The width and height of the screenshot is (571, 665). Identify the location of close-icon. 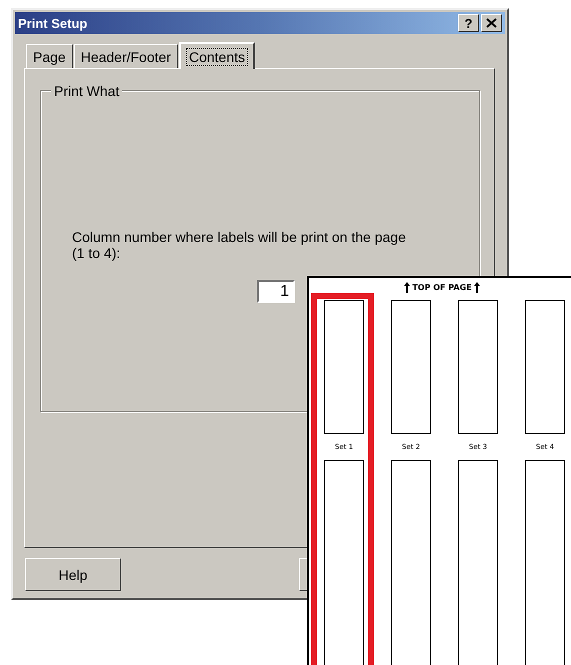
(491, 23).